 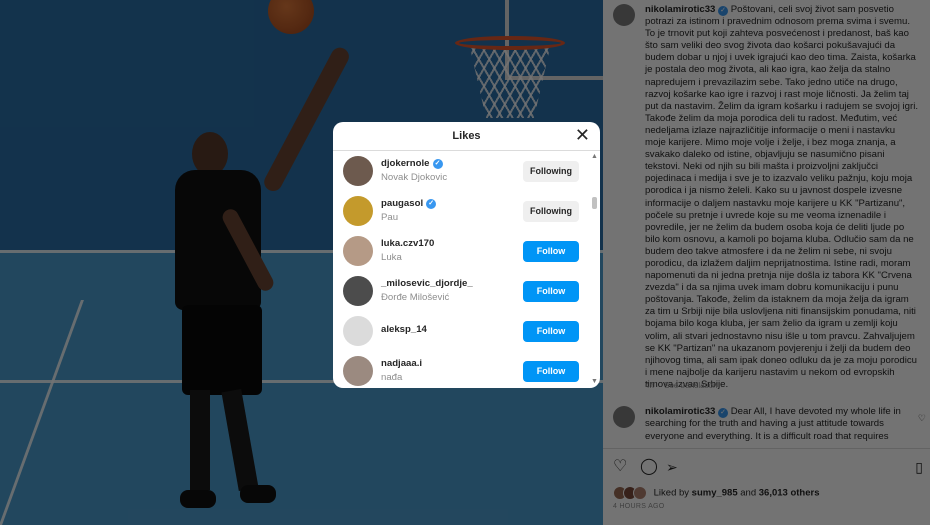 I want to click on divider, so click(x=766, y=448).